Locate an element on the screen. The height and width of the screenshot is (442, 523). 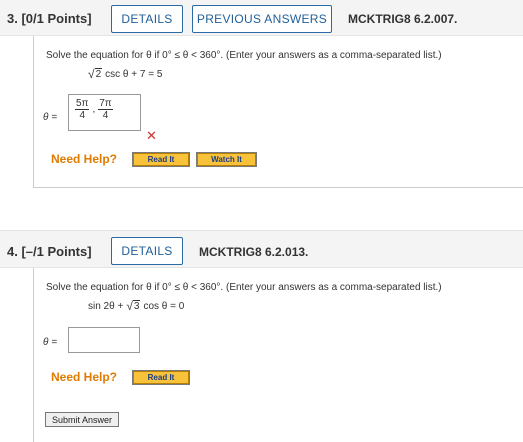
equation-text: csc θ + 7 = 5 is located at coordinates (134, 74).